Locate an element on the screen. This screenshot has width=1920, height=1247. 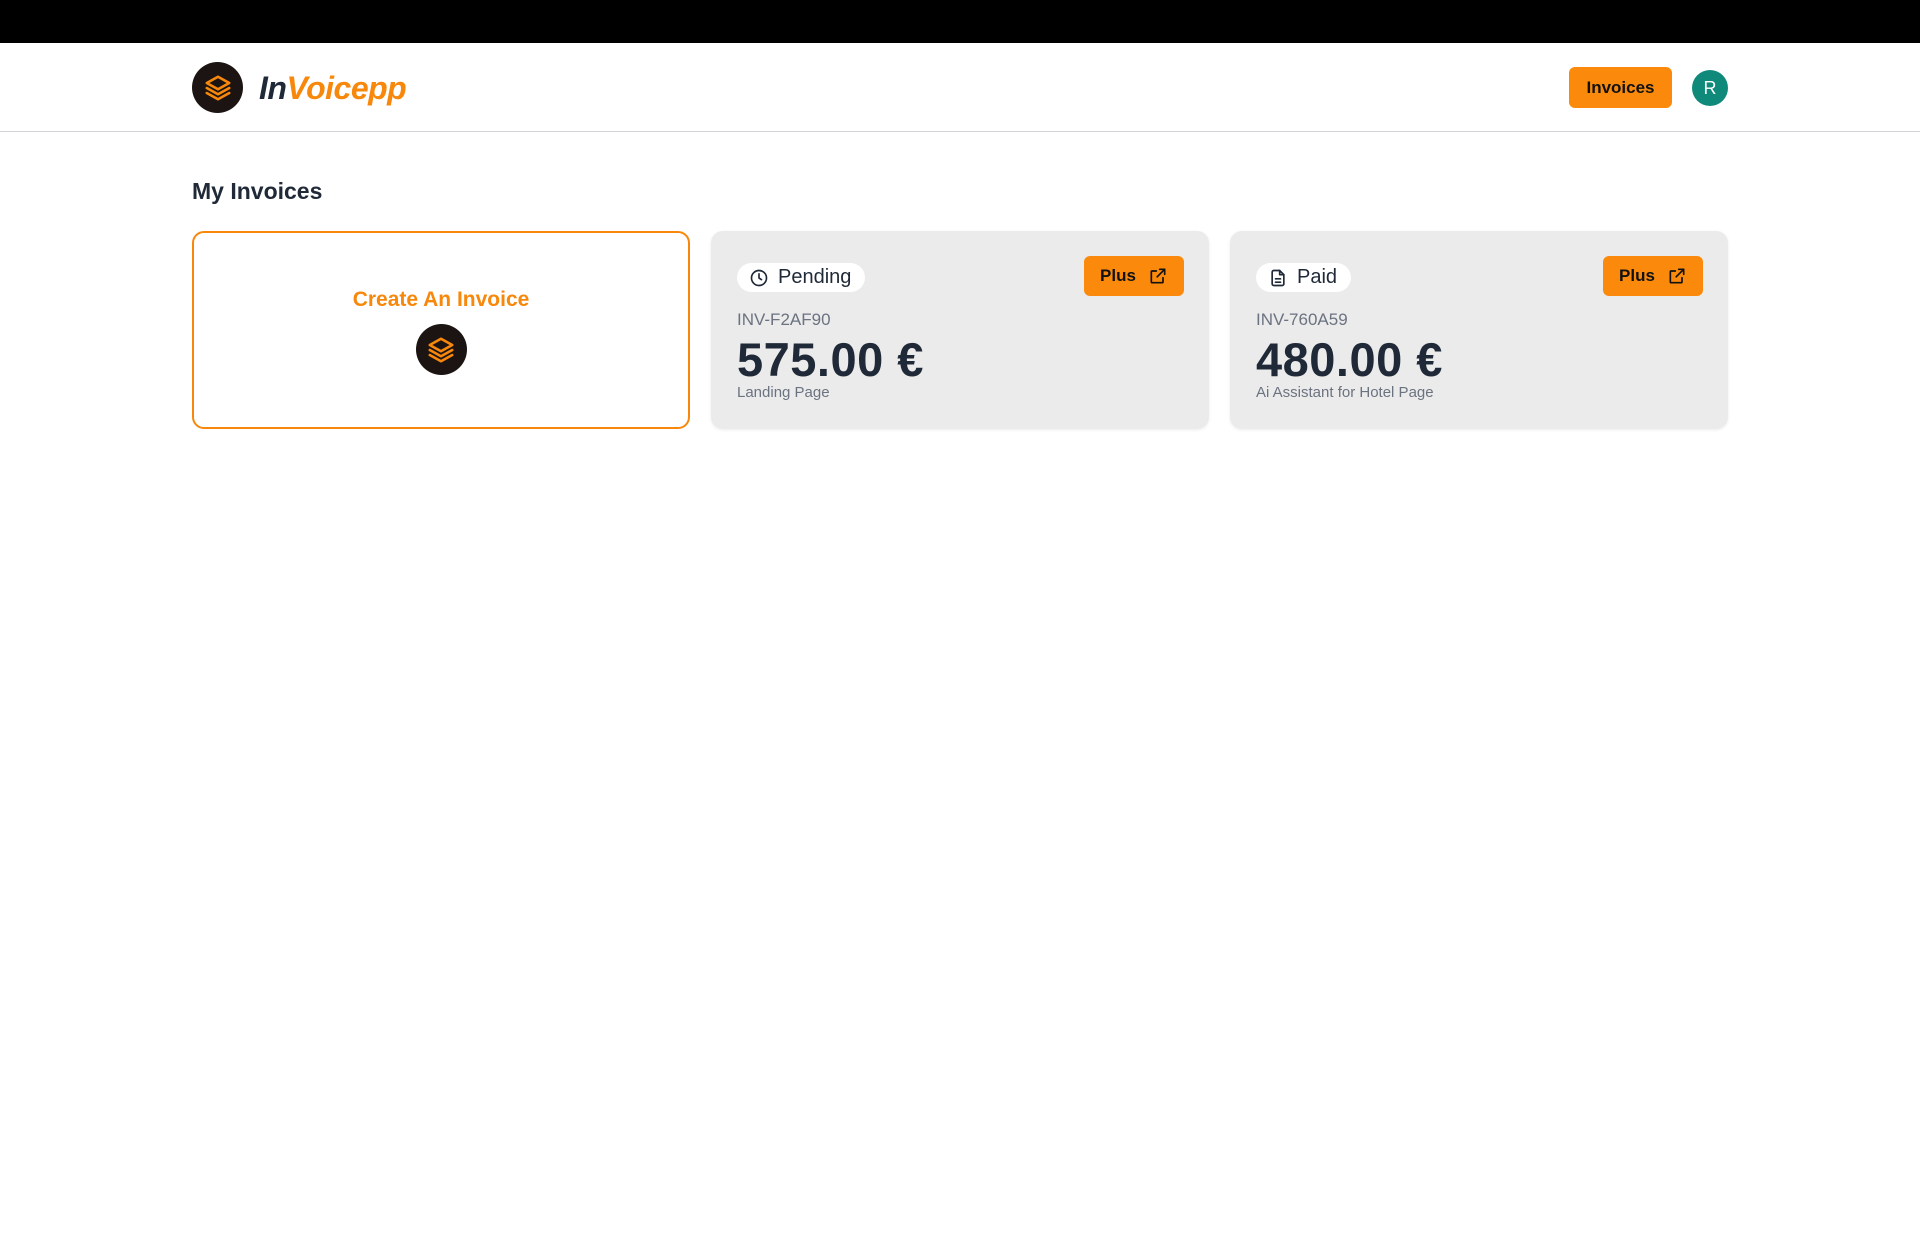
invoice-number: INV-760A59 is located at coordinates (1302, 319).